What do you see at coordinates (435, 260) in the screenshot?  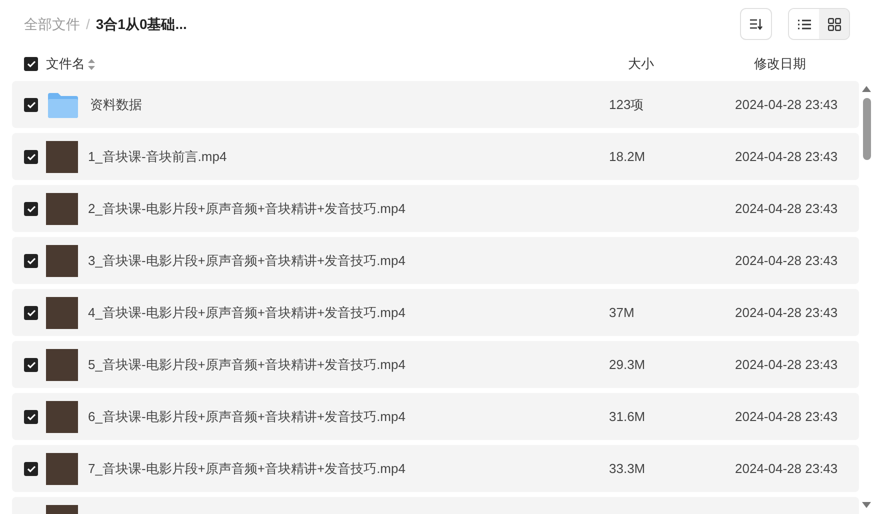 I see `file-row: 3_音块课-电影片段+原声音频+音块精讲+发音技巧.mp4 2024-04-28 23:43` at bounding box center [435, 260].